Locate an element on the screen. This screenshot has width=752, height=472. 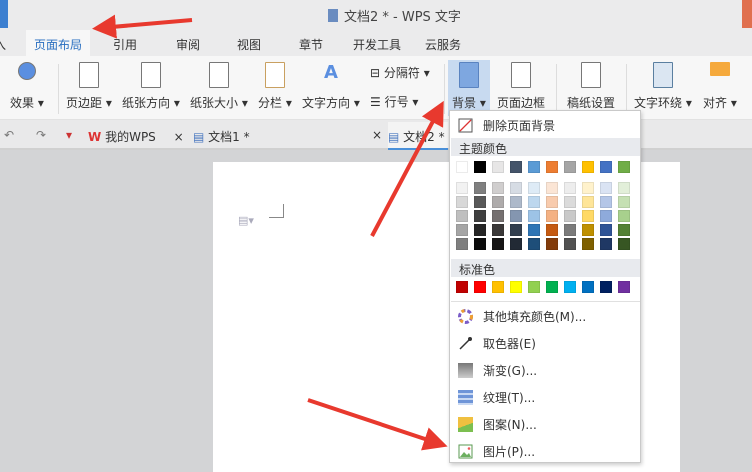
remove-background-item: 删除页面背景 is located at coordinates (506, 125).